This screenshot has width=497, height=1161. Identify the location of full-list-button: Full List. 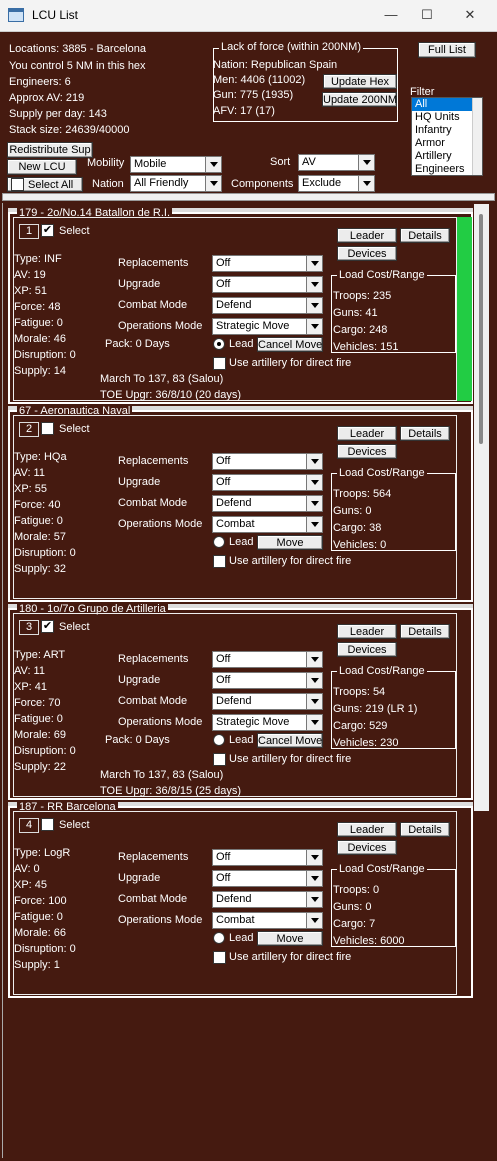
(447, 50).